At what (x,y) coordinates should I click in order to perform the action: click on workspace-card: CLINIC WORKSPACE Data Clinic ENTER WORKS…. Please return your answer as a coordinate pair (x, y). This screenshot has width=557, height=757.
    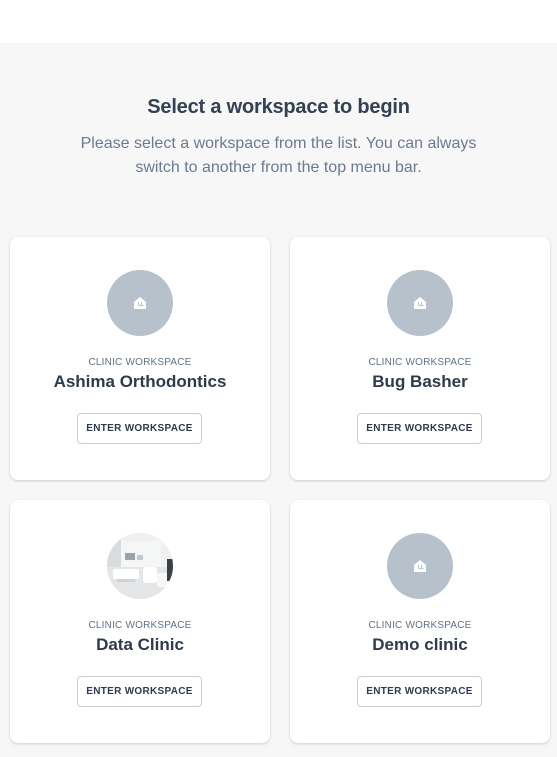
    Looking at the image, I should click on (140, 621).